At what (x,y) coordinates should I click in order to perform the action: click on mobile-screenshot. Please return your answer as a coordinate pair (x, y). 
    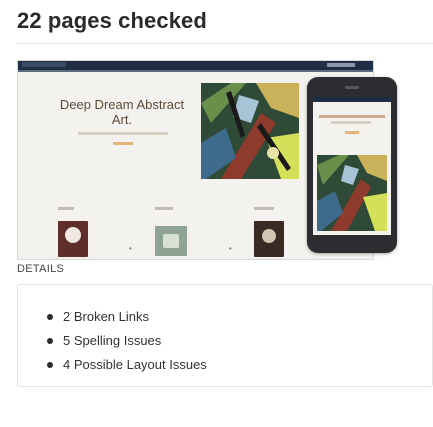
    Looking at the image, I should click on (352, 165).